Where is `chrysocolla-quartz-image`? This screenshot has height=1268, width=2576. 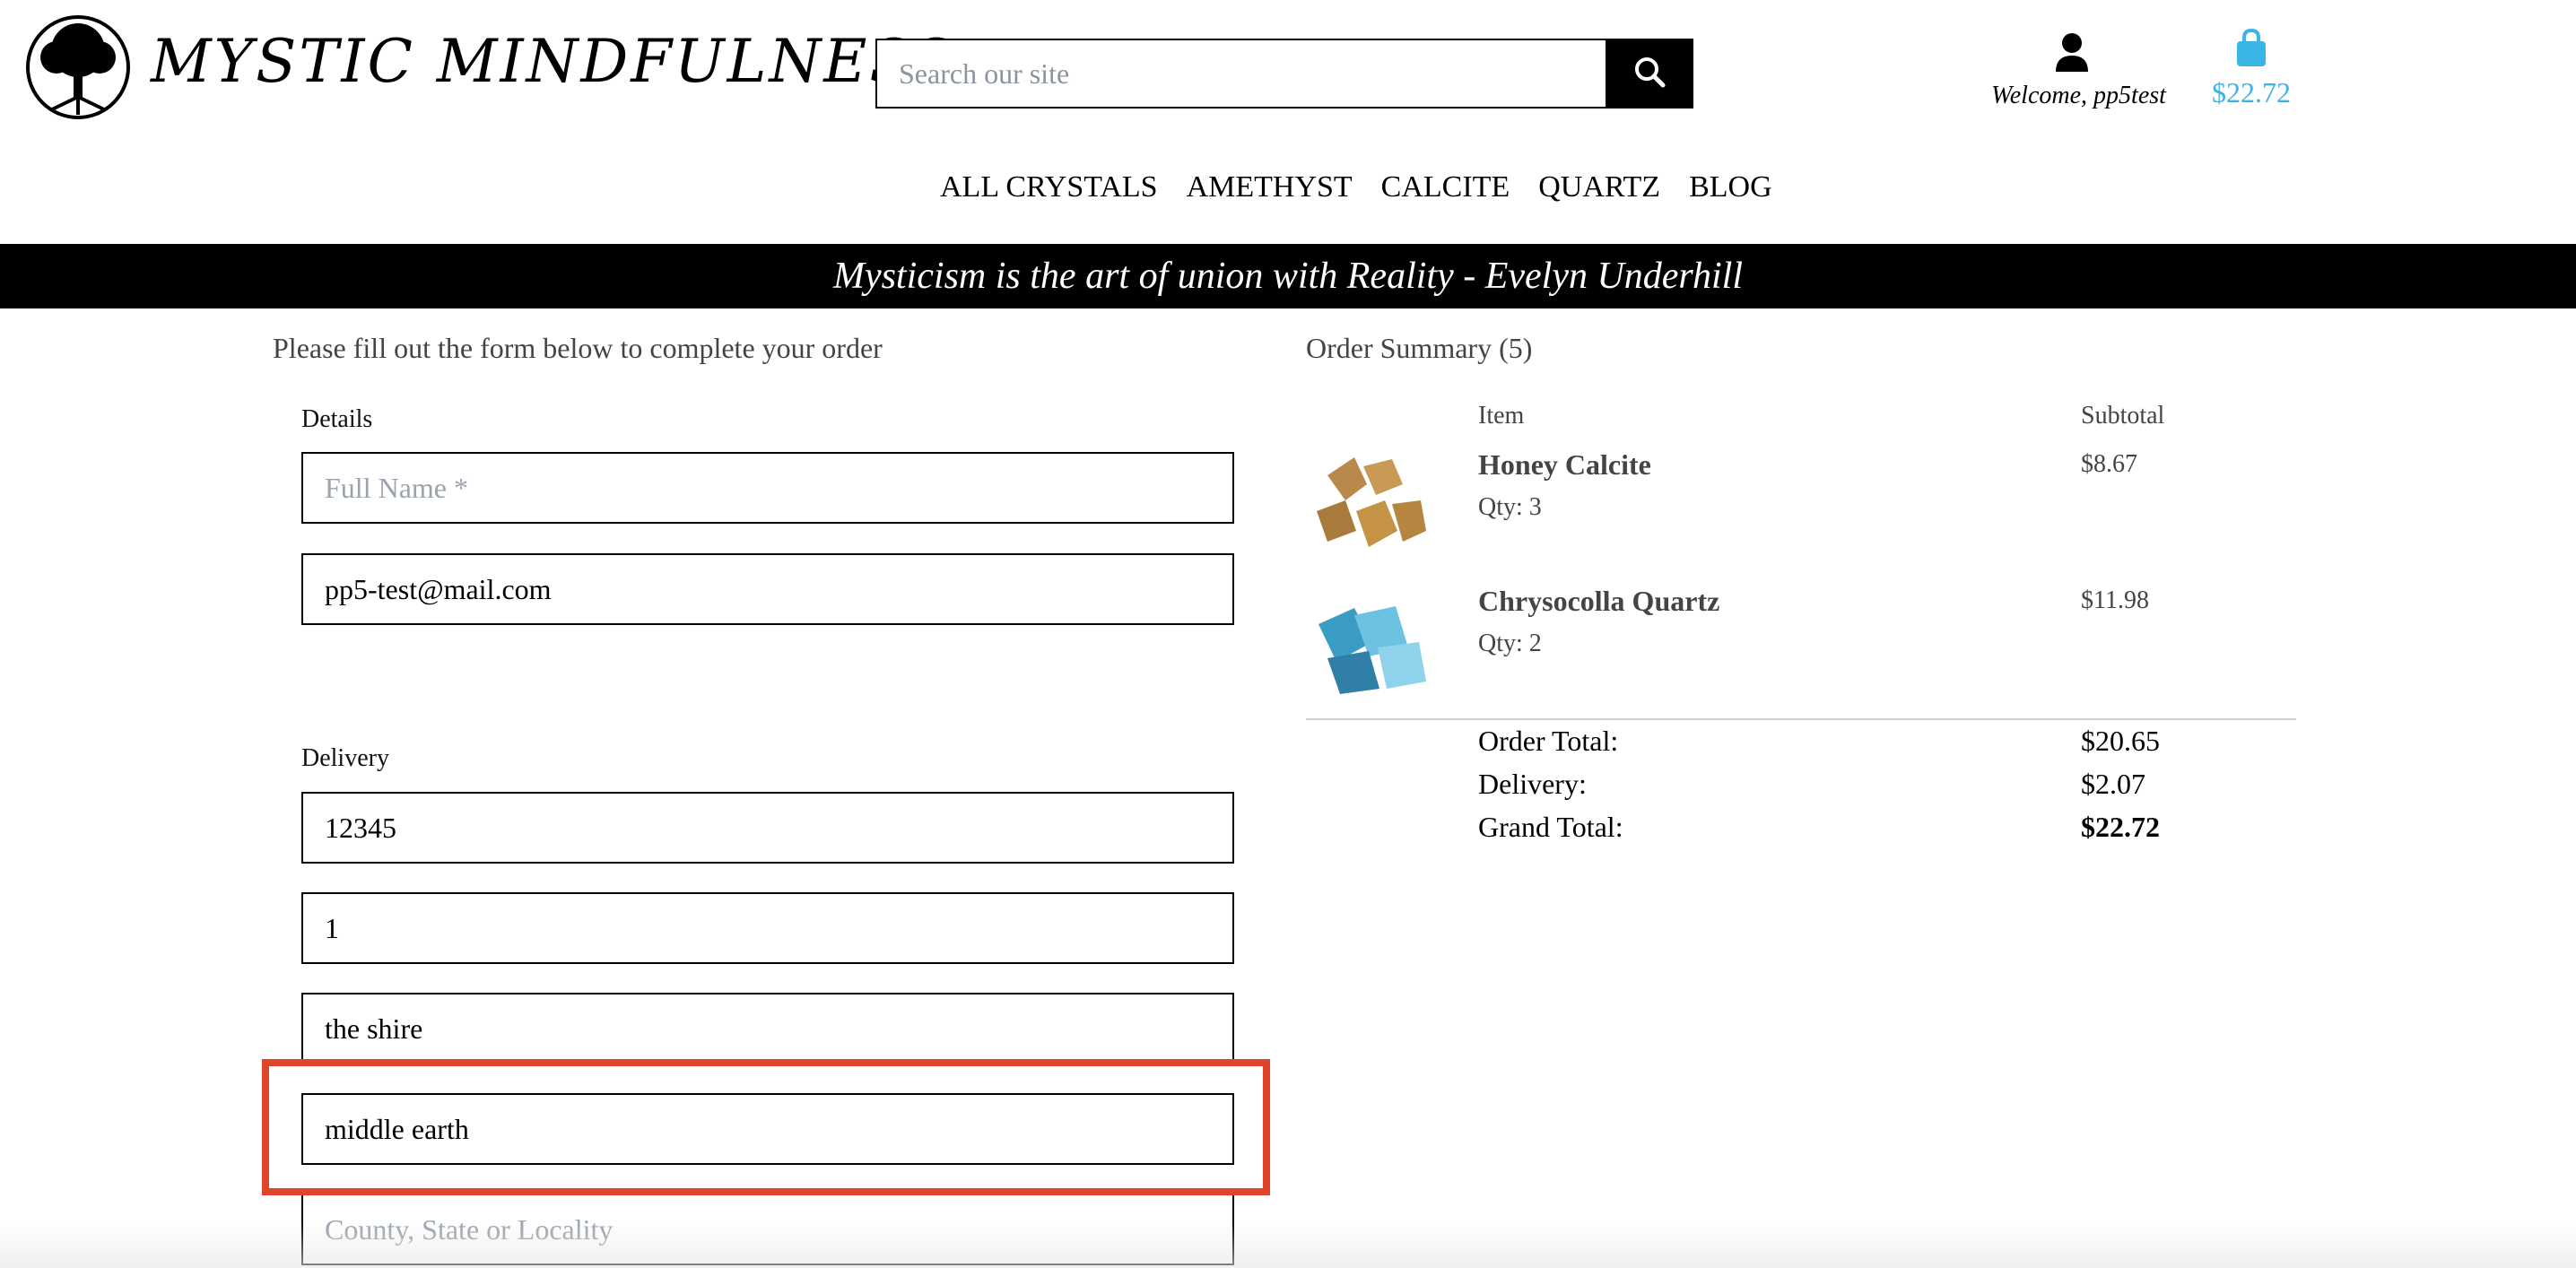 chrysocolla-quartz-image is located at coordinates (1371, 646).